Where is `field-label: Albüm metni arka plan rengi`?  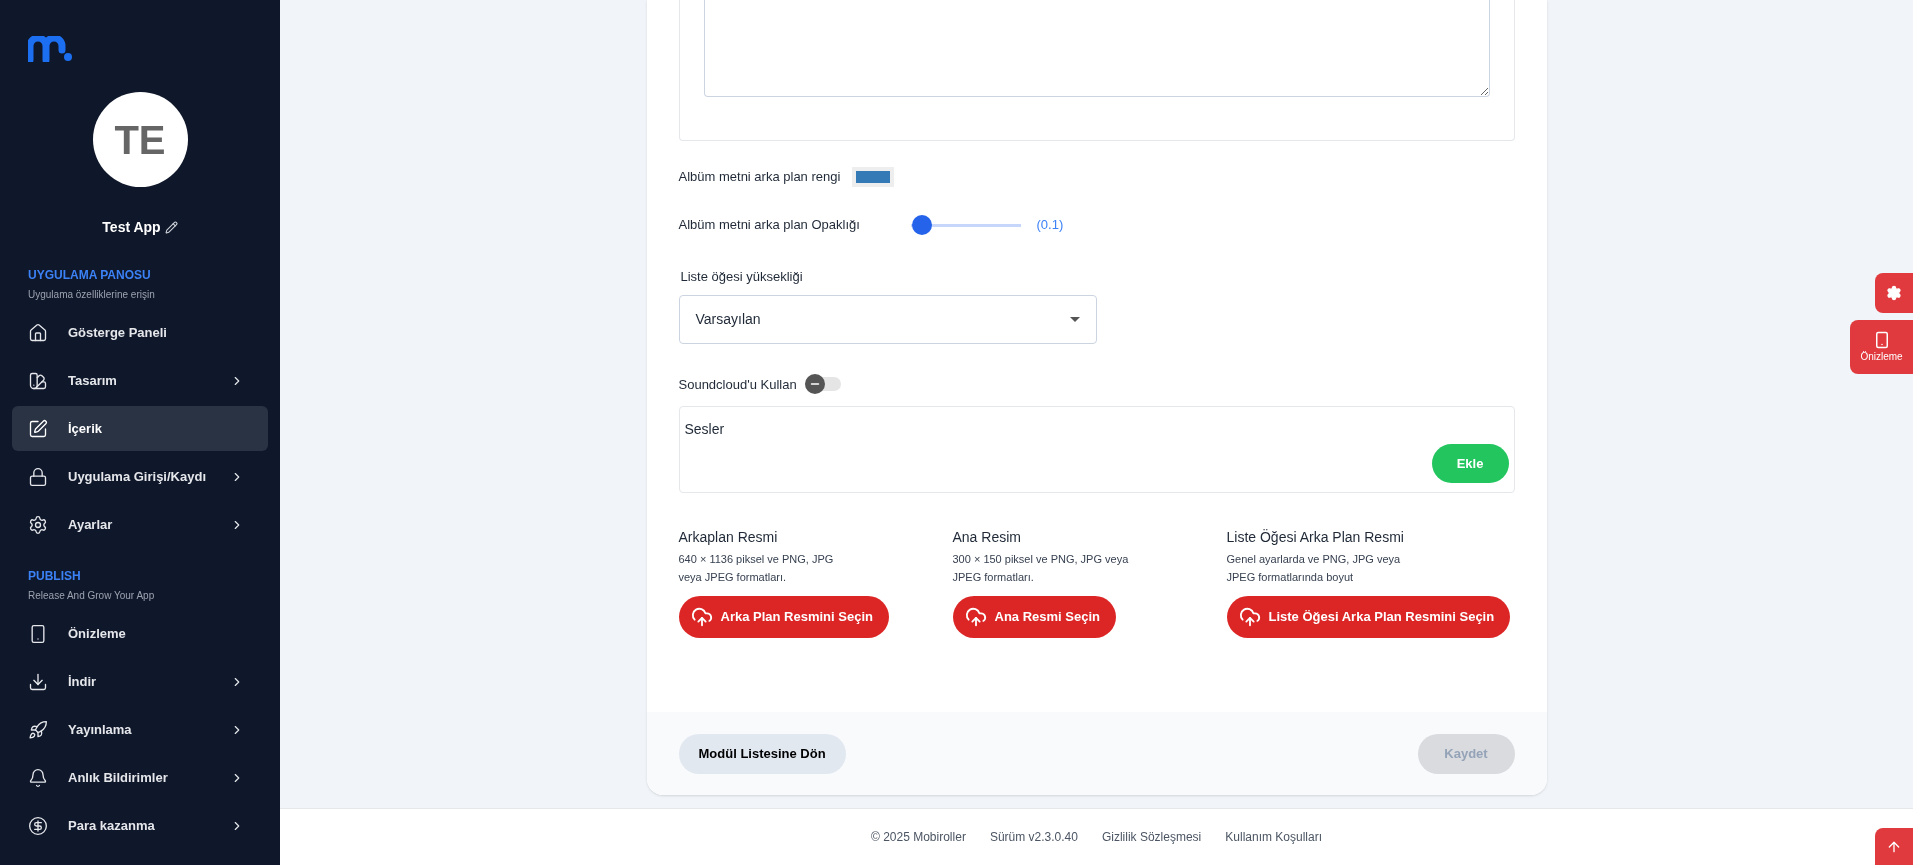
field-label: Albüm metni arka plan rengi is located at coordinates (759, 177).